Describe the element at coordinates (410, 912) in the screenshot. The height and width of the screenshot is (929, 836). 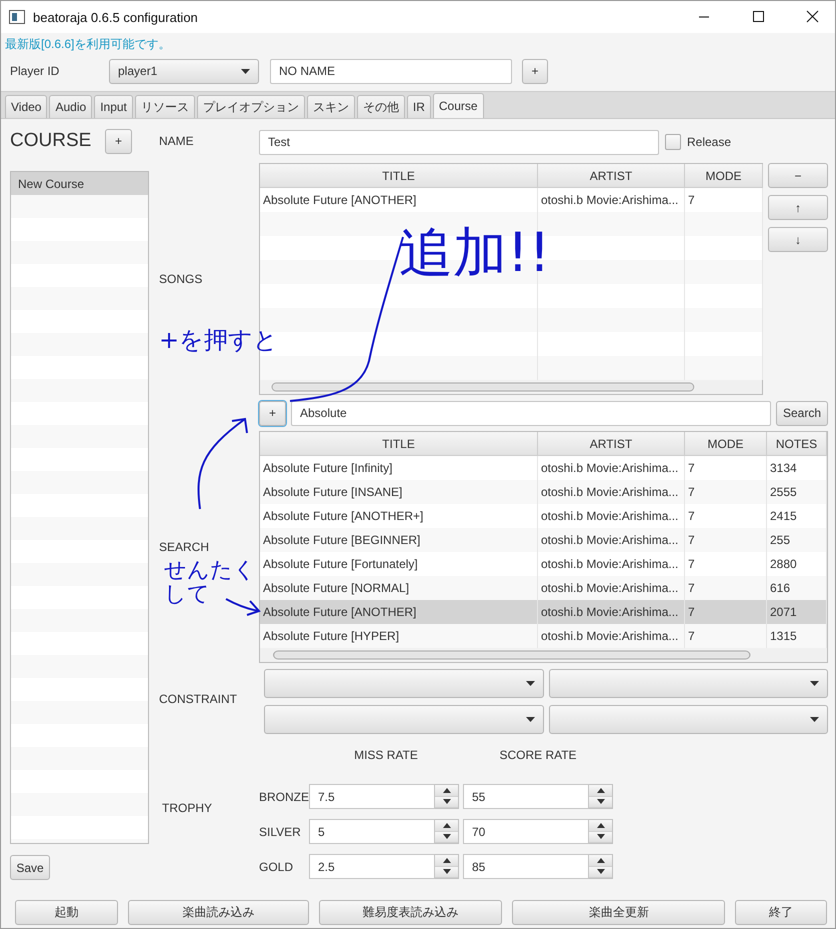
I see `footer-button: 難易度表読み込み` at that location.